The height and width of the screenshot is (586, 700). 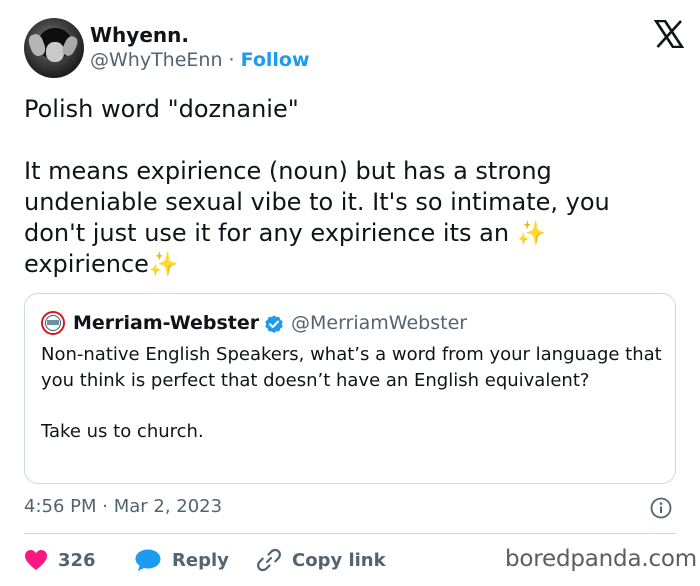 I want to click on reply-button: Reply, so click(x=181, y=560).